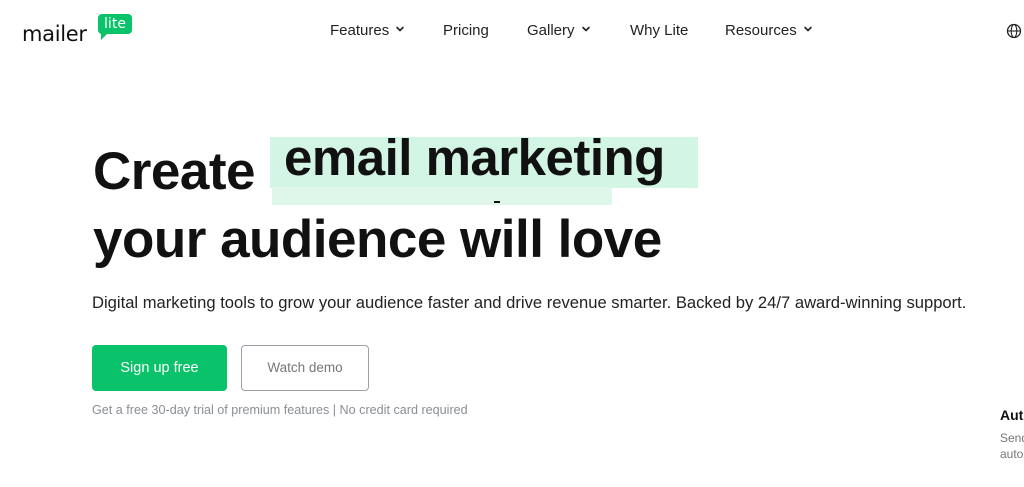  What do you see at coordinates (174, 171) in the screenshot?
I see `headline-prefix: Create` at bounding box center [174, 171].